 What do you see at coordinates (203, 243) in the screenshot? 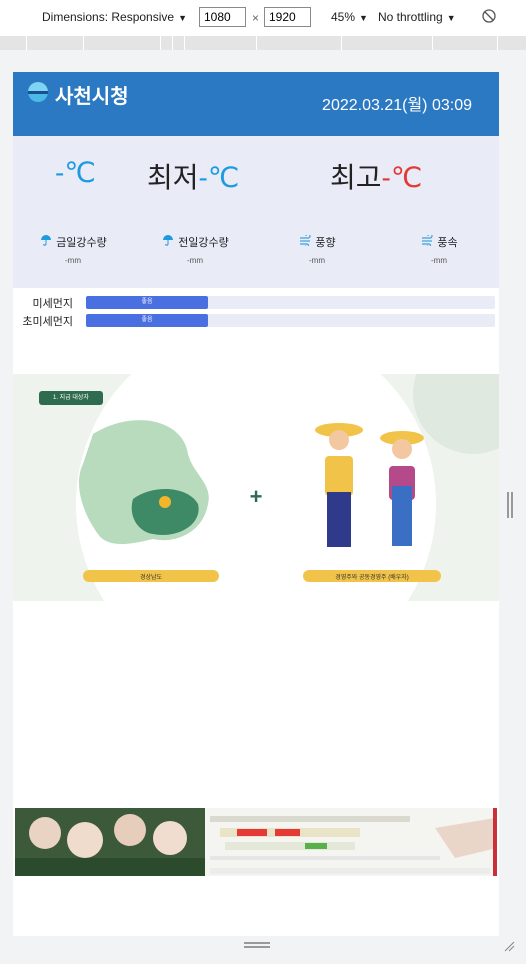
I see `yesterday-rainfall-label: 전일강수량` at bounding box center [203, 243].